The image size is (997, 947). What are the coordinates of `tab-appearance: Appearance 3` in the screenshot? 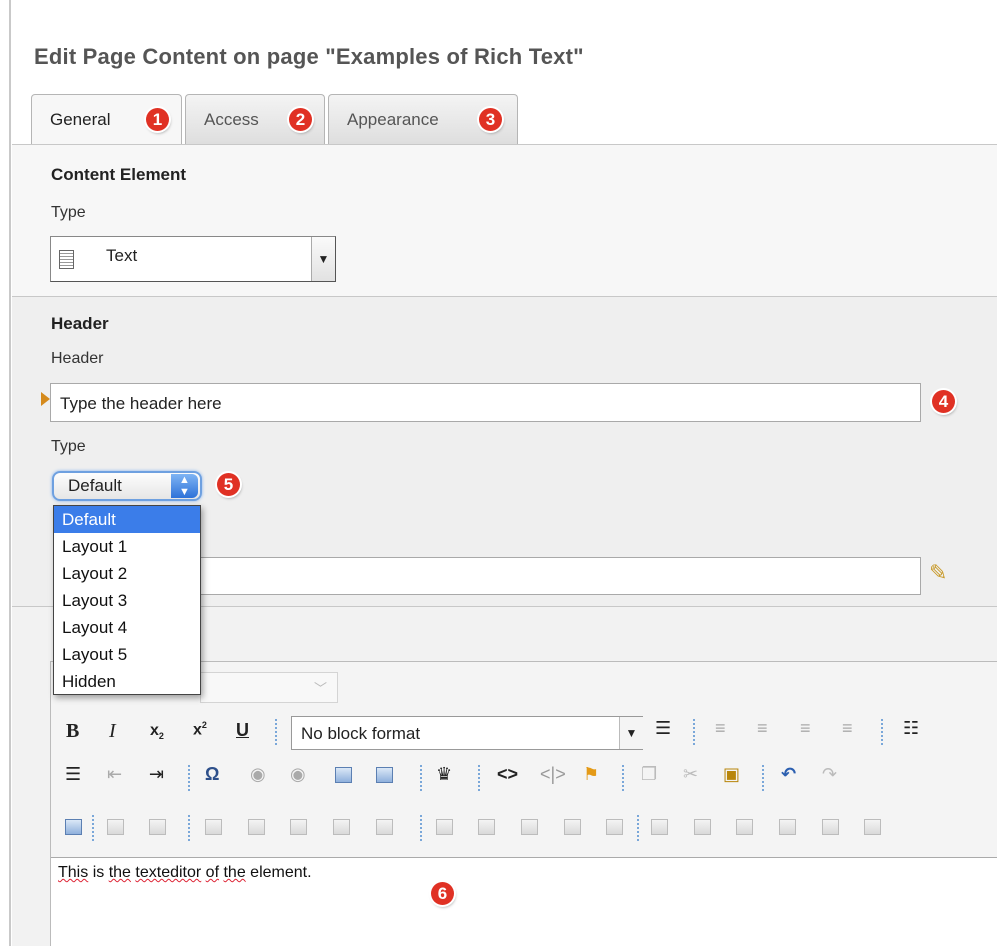 It's located at (423, 119).